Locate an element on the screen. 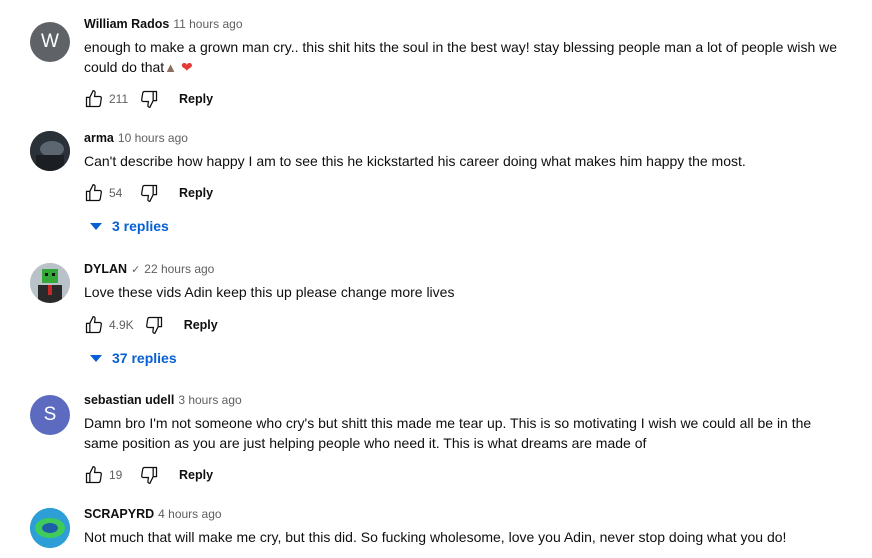 The height and width of the screenshot is (558, 872). comment-timestamp: 11 hours ago is located at coordinates (207, 24).